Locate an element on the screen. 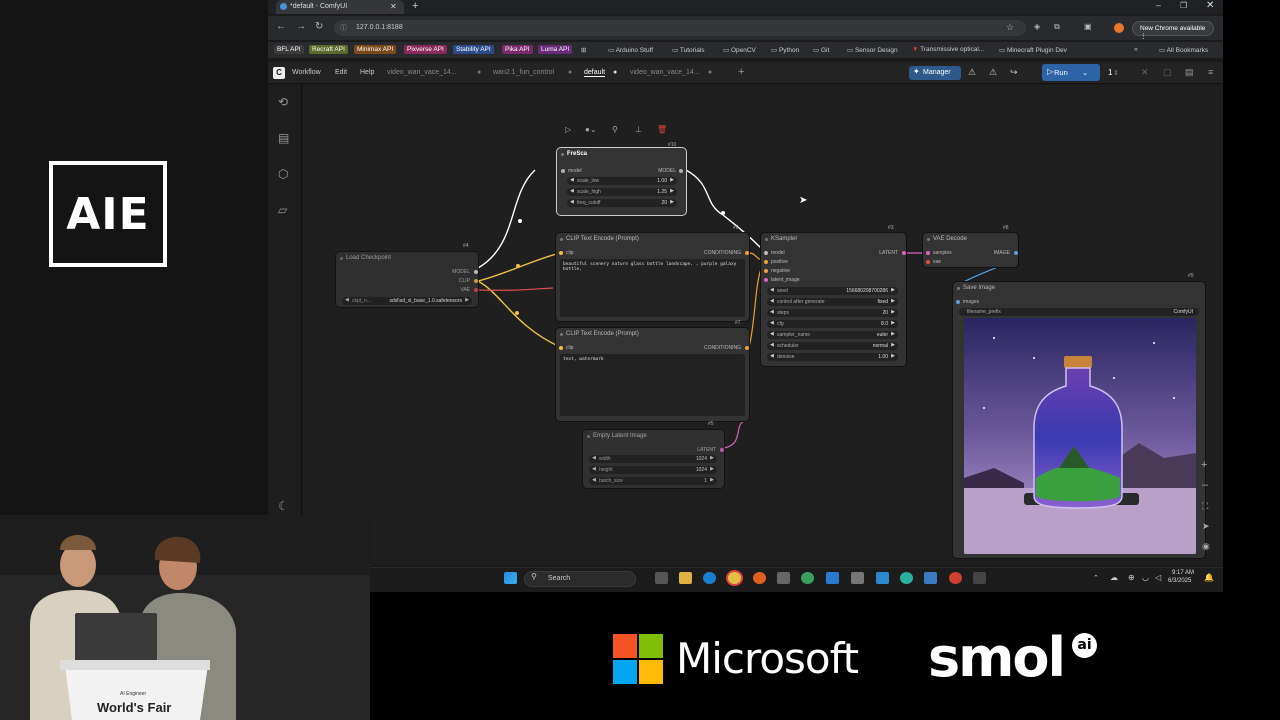 This screenshot has width=1280, height=720. site-info-icon: ⓘ is located at coordinates (343, 28).